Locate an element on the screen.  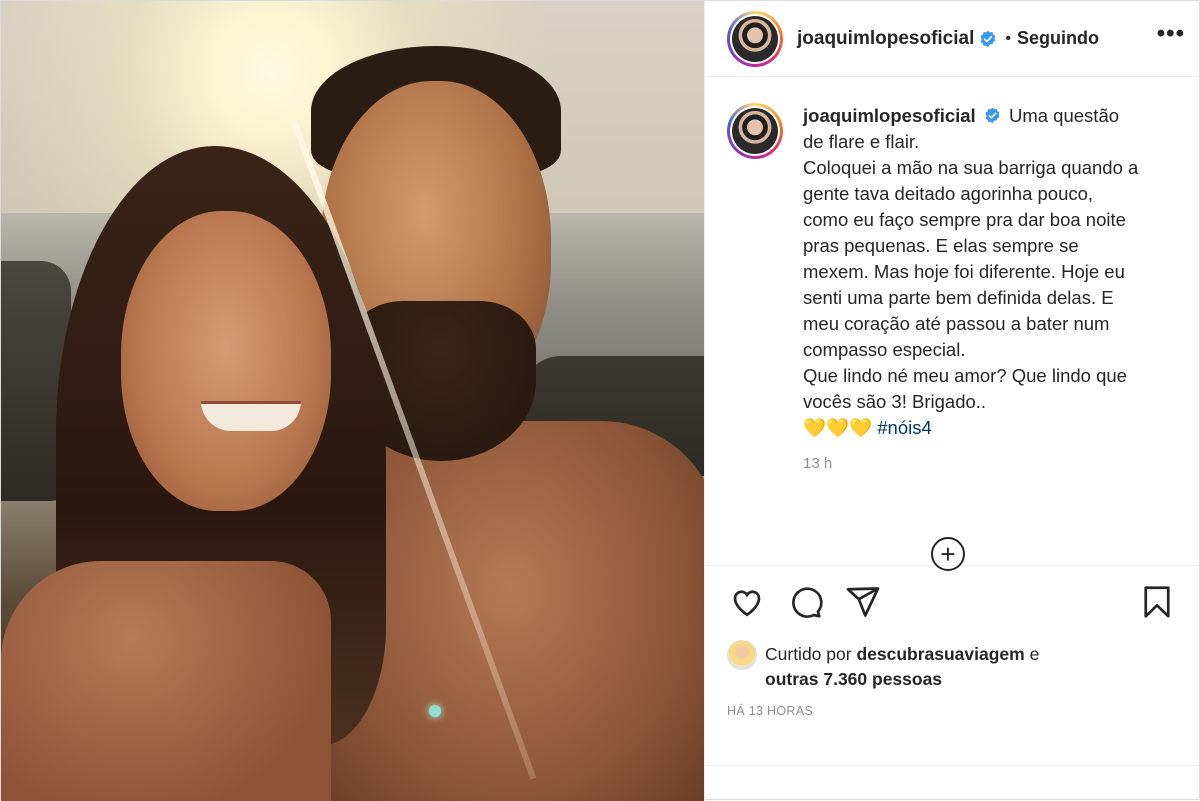
hashtag-link: #nóis4 is located at coordinates (904, 427).